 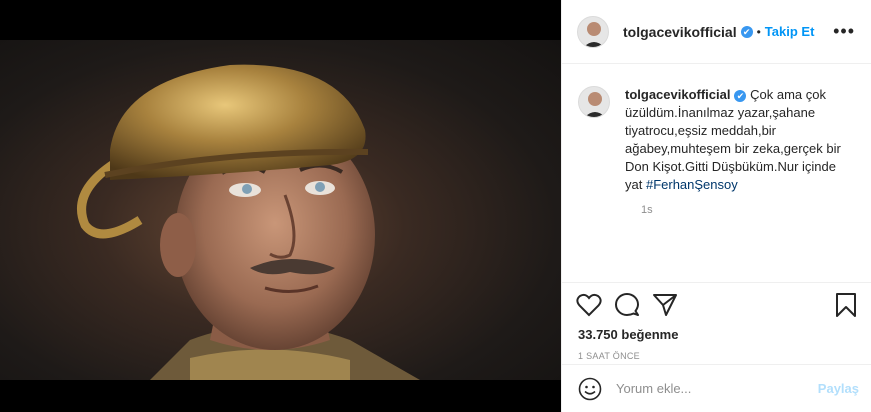 What do you see at coordinates (790, 31) in the screenshot?
I see `follow-button: Takip Et` at bounding box center [790, 31].